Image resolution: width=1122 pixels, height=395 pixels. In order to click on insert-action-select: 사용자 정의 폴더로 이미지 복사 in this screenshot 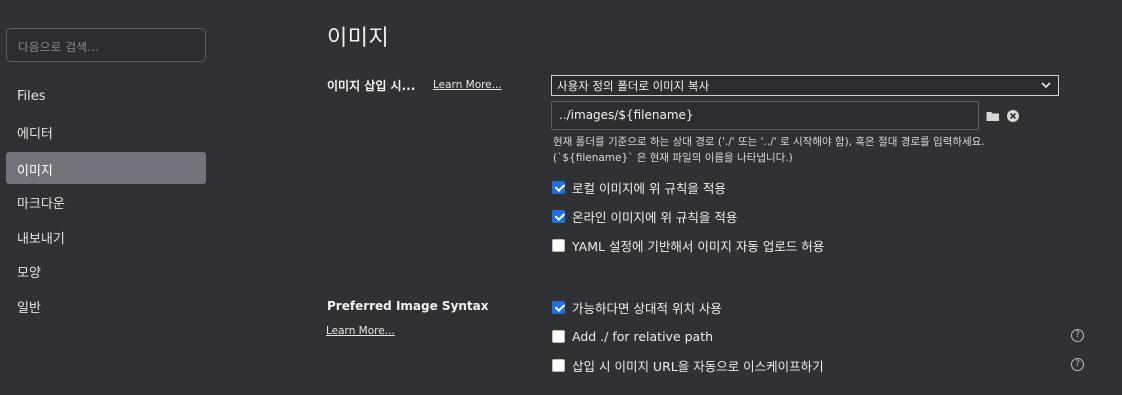, I will do `click(805, 85)`.